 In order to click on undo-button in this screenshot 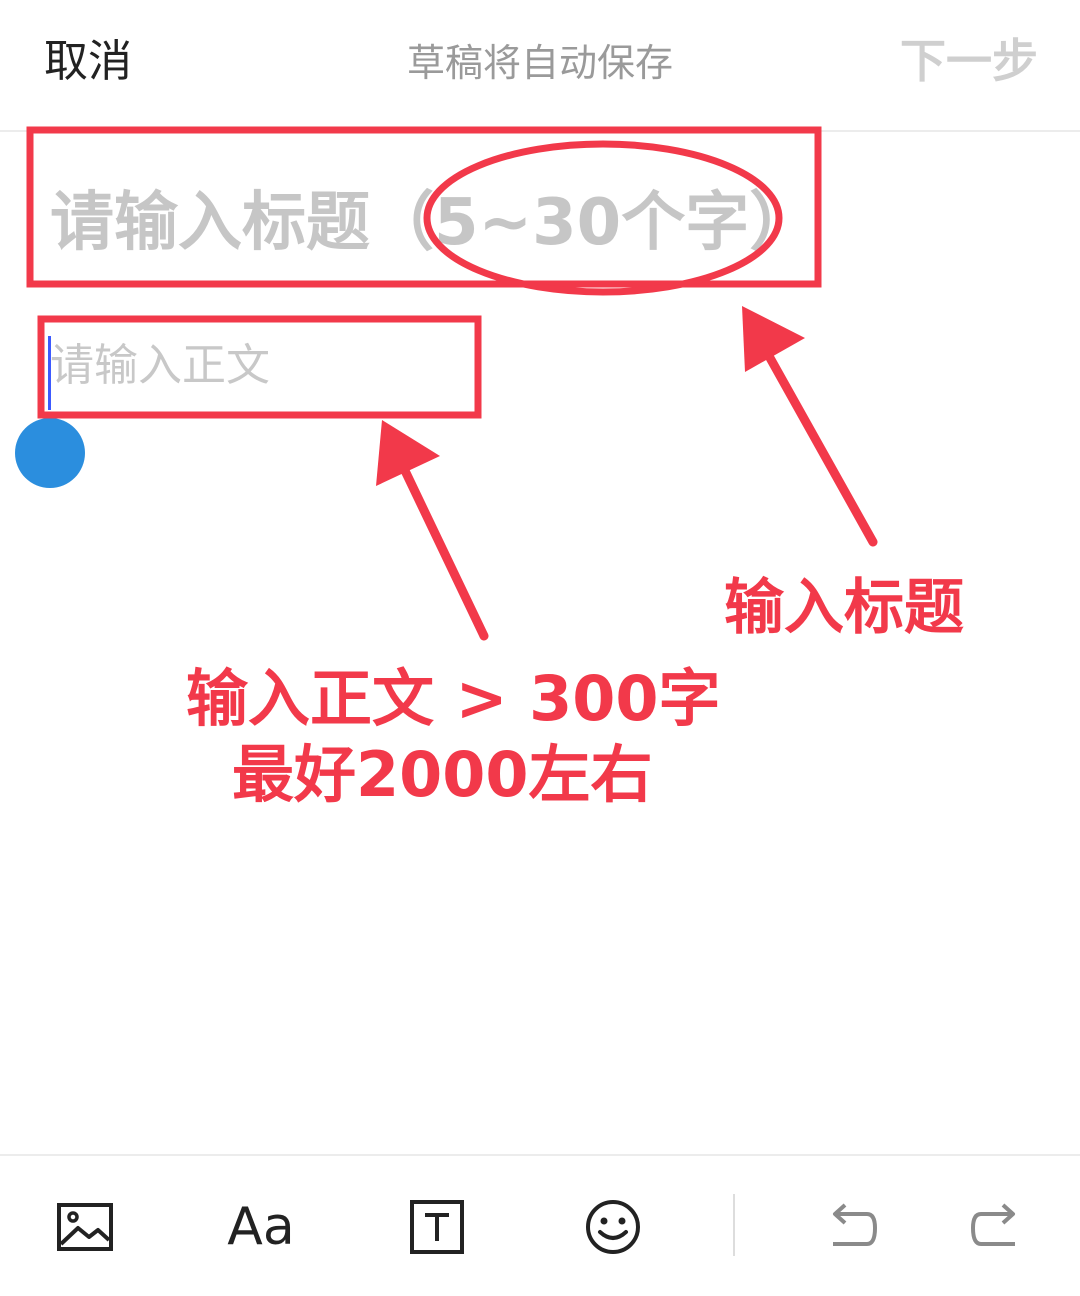, I will do `click(851, 1227)`.